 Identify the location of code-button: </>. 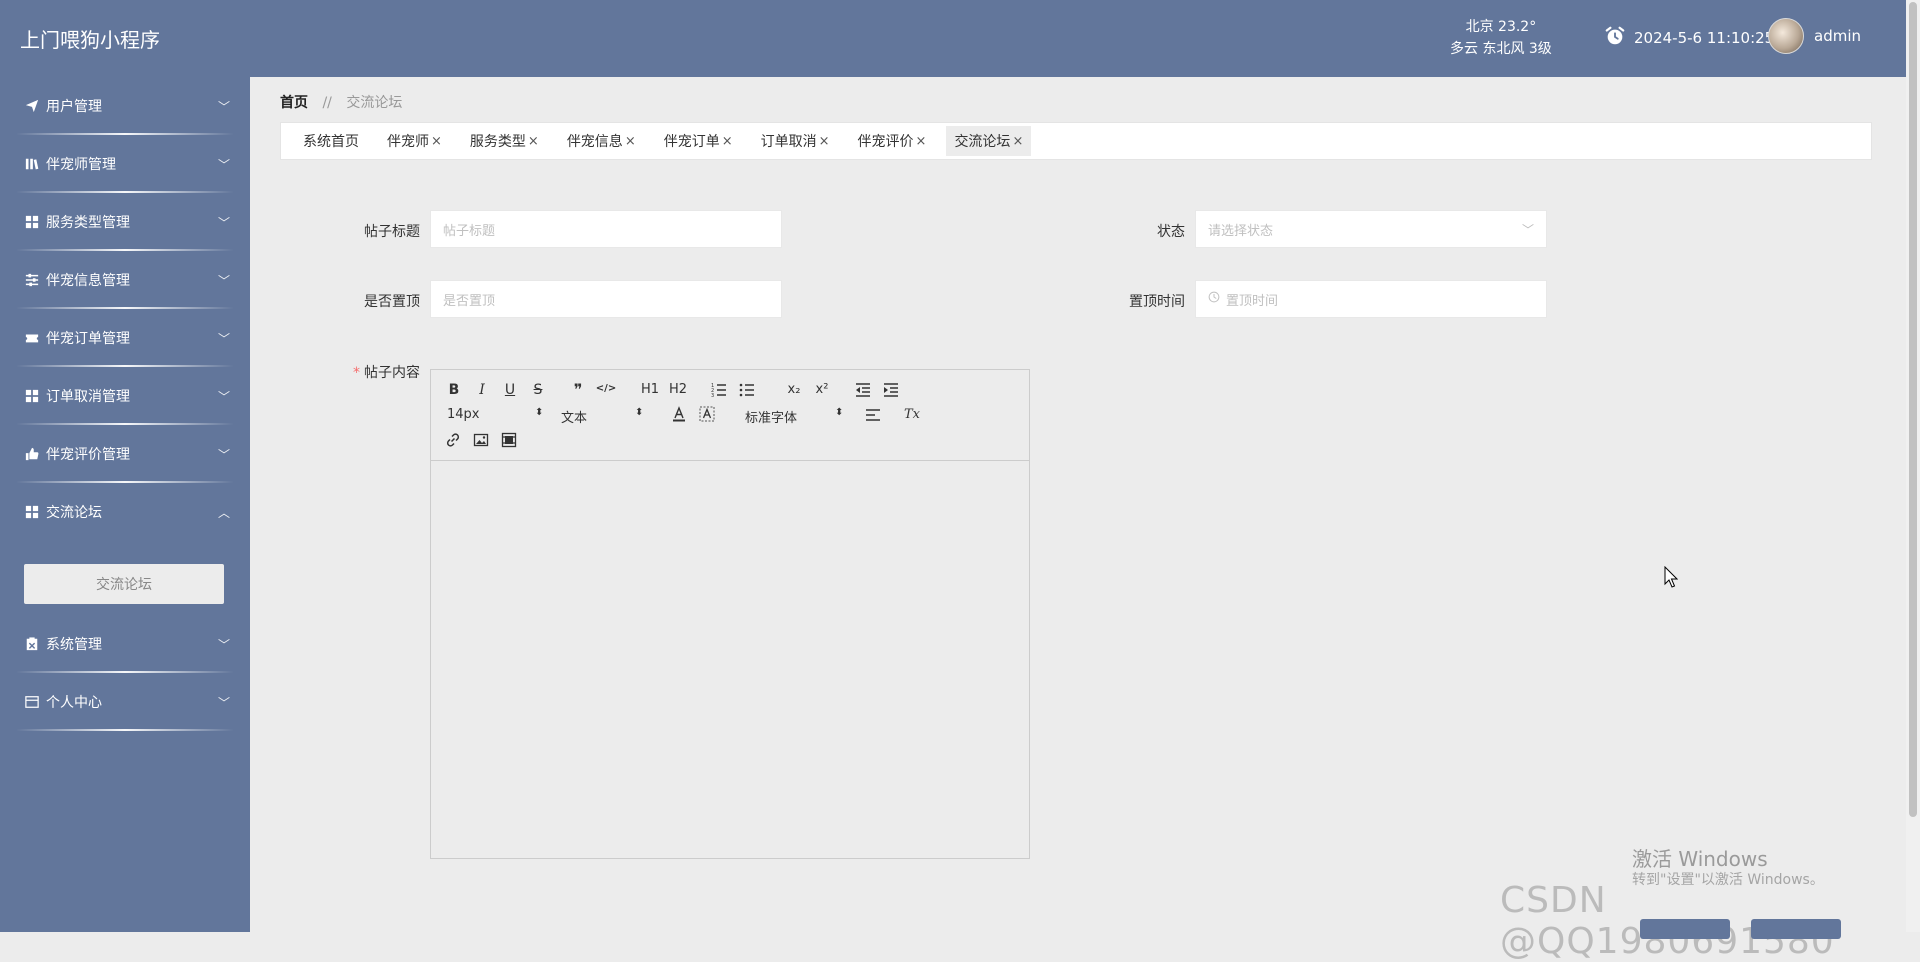
(606, 388).